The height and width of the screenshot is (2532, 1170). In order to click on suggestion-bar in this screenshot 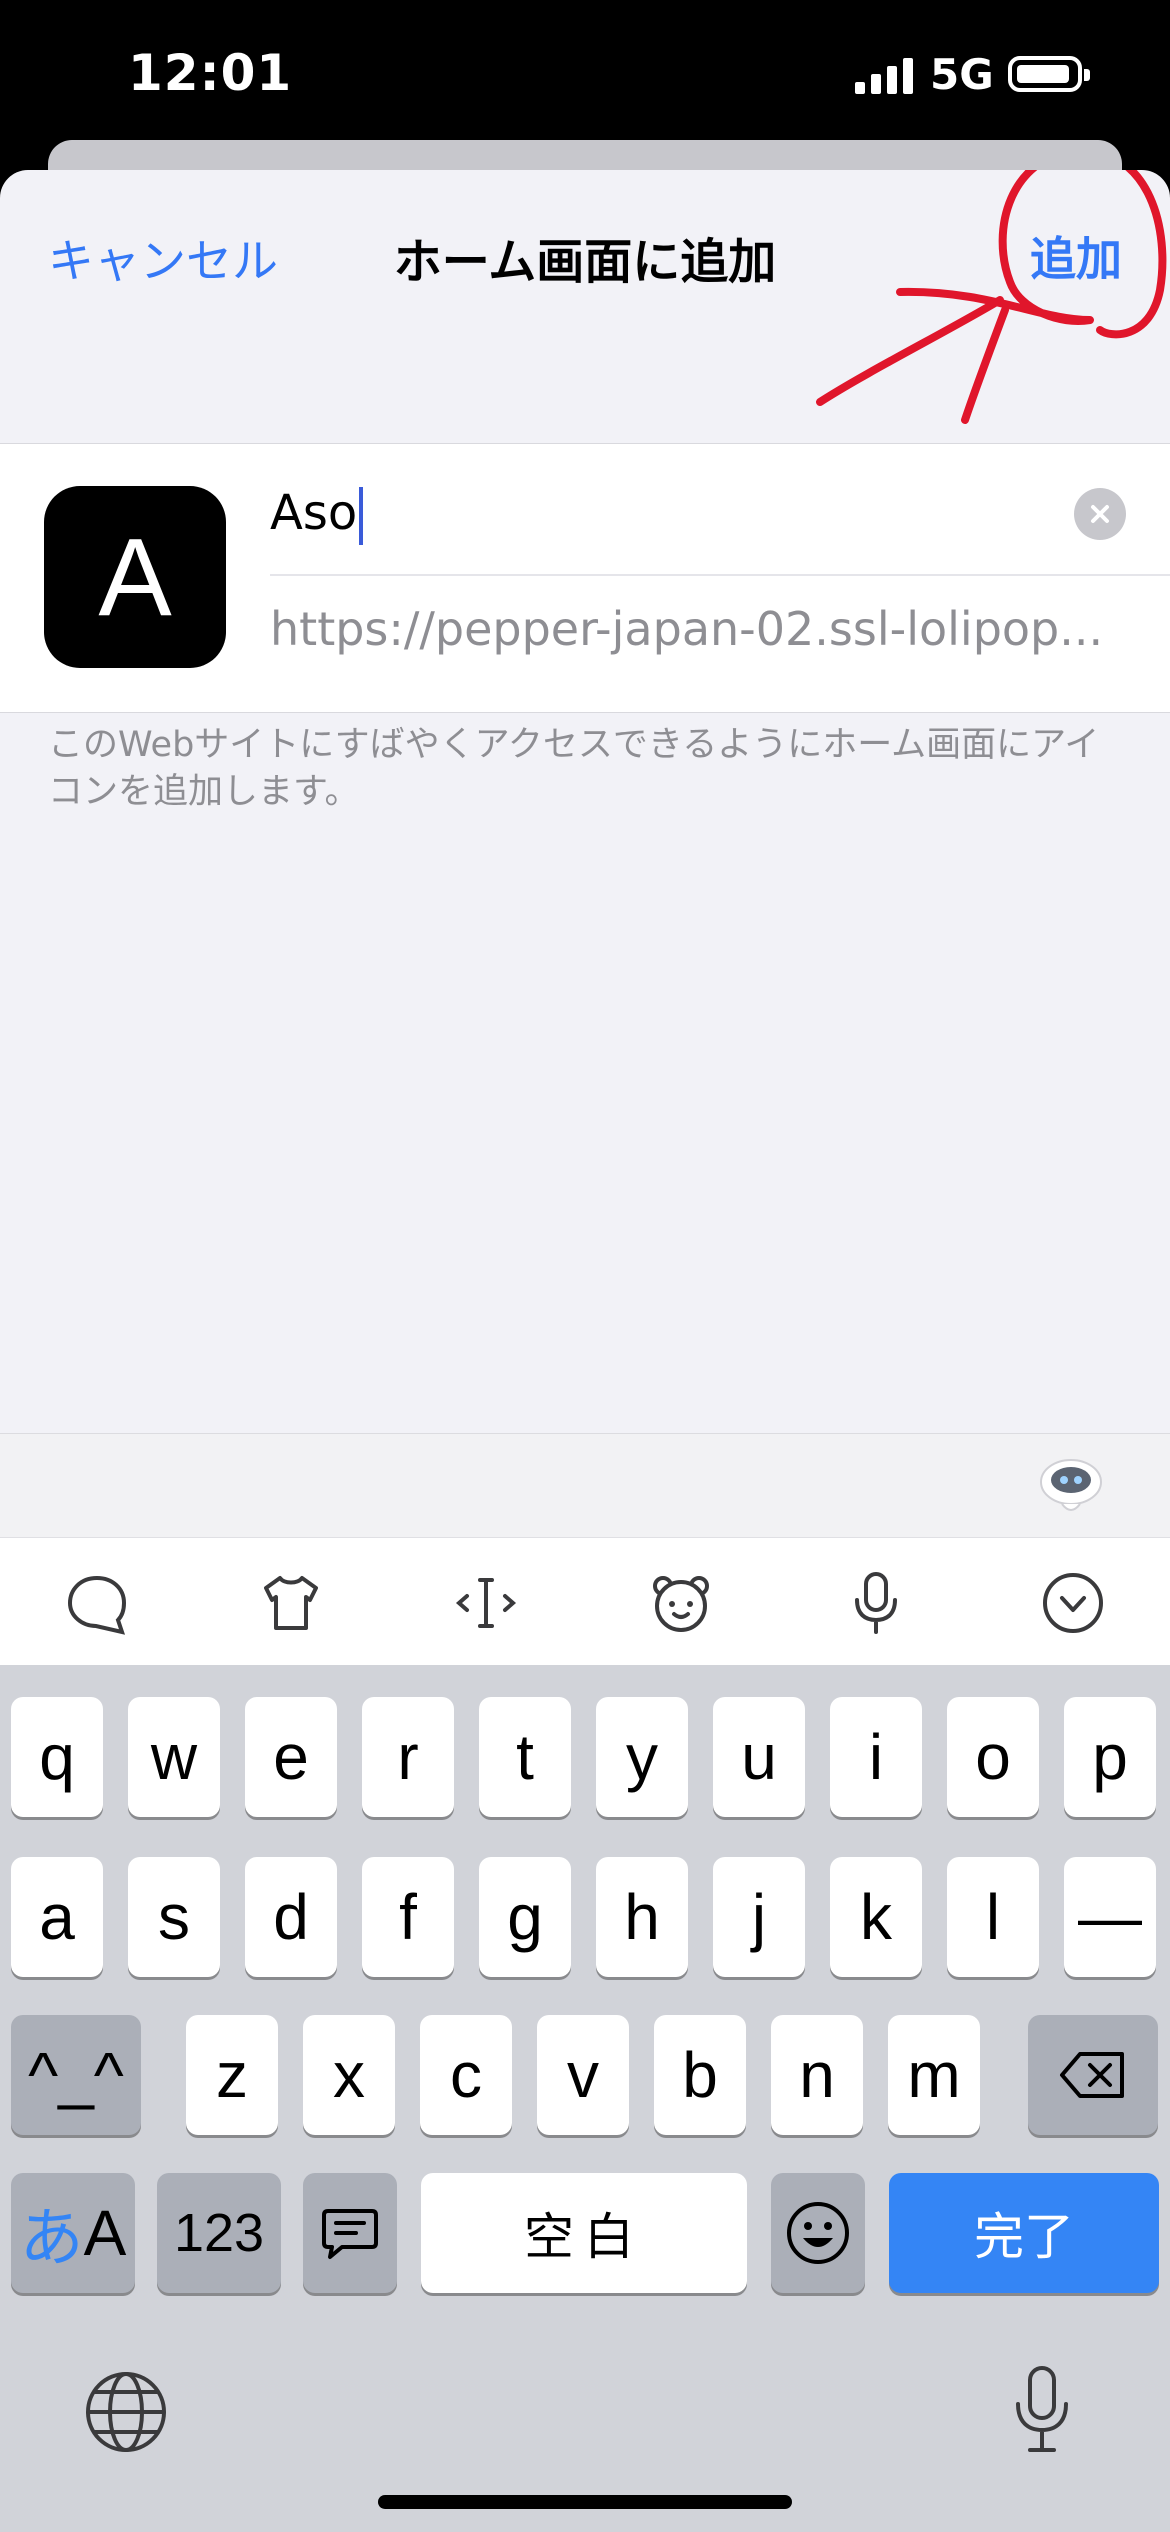, I will do `click(585, 1485)`.